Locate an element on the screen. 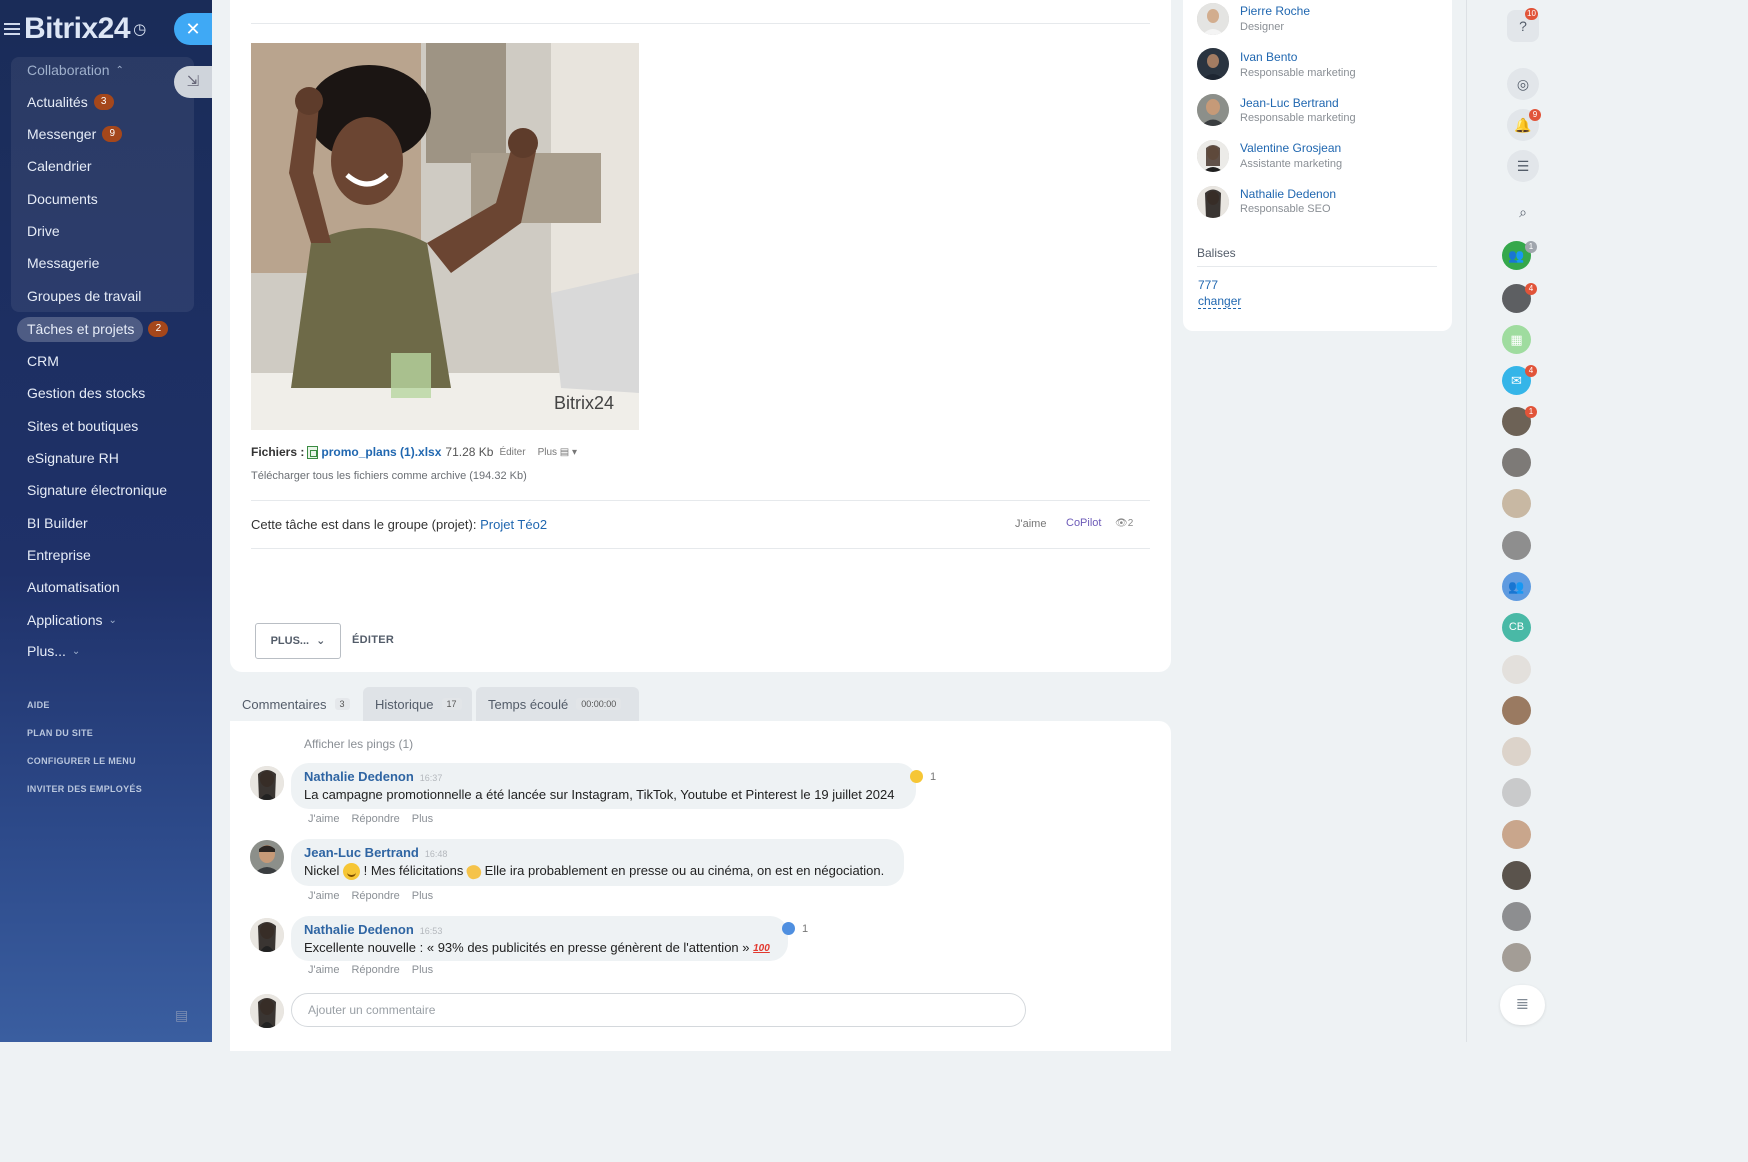 This screenshot has height=1162, width=1748. sidebar-item-documents: Documents is located at coordinates (62, 199).